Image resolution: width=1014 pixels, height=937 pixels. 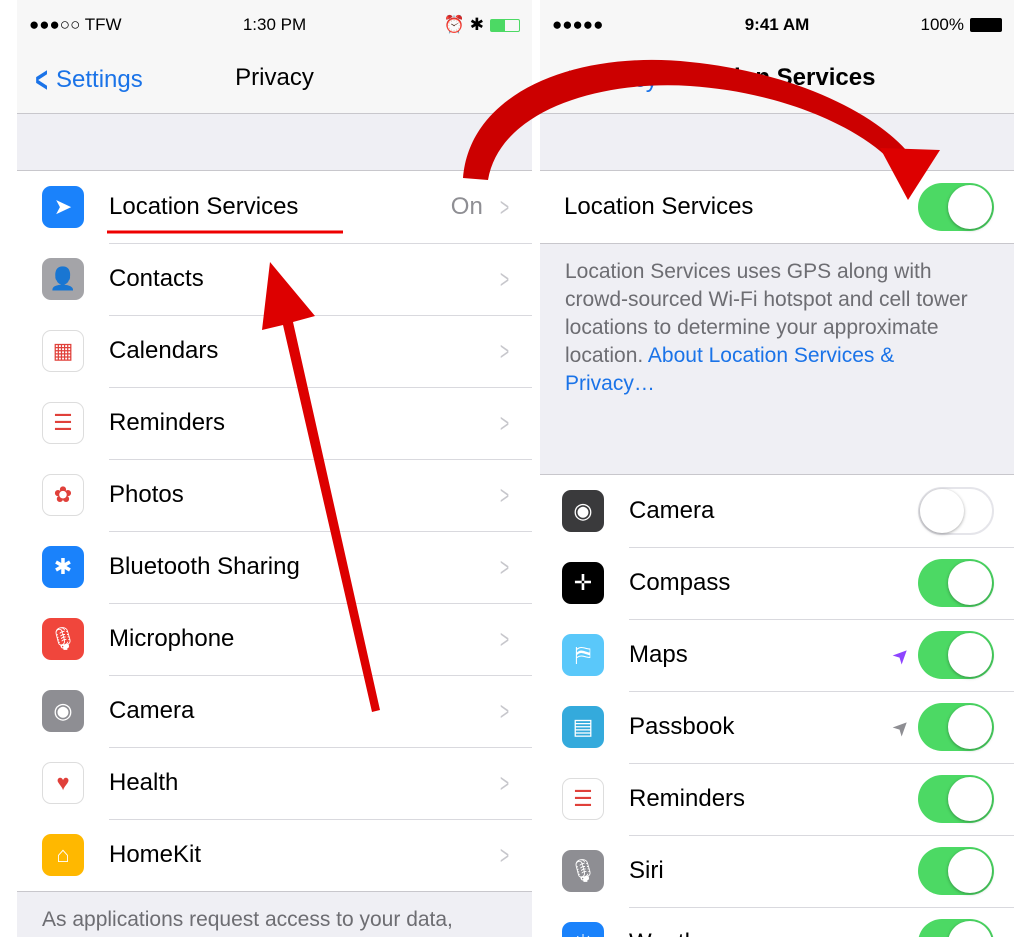 I want to click on list-item-label: Siri, so click(x=646, y=870).